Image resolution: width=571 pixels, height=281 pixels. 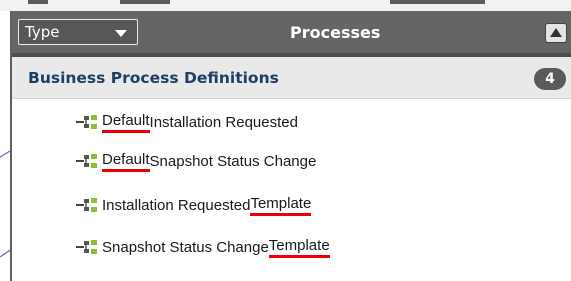 I want to click on section-header: Business Process Definitions 4, so click(x=291, y=78).